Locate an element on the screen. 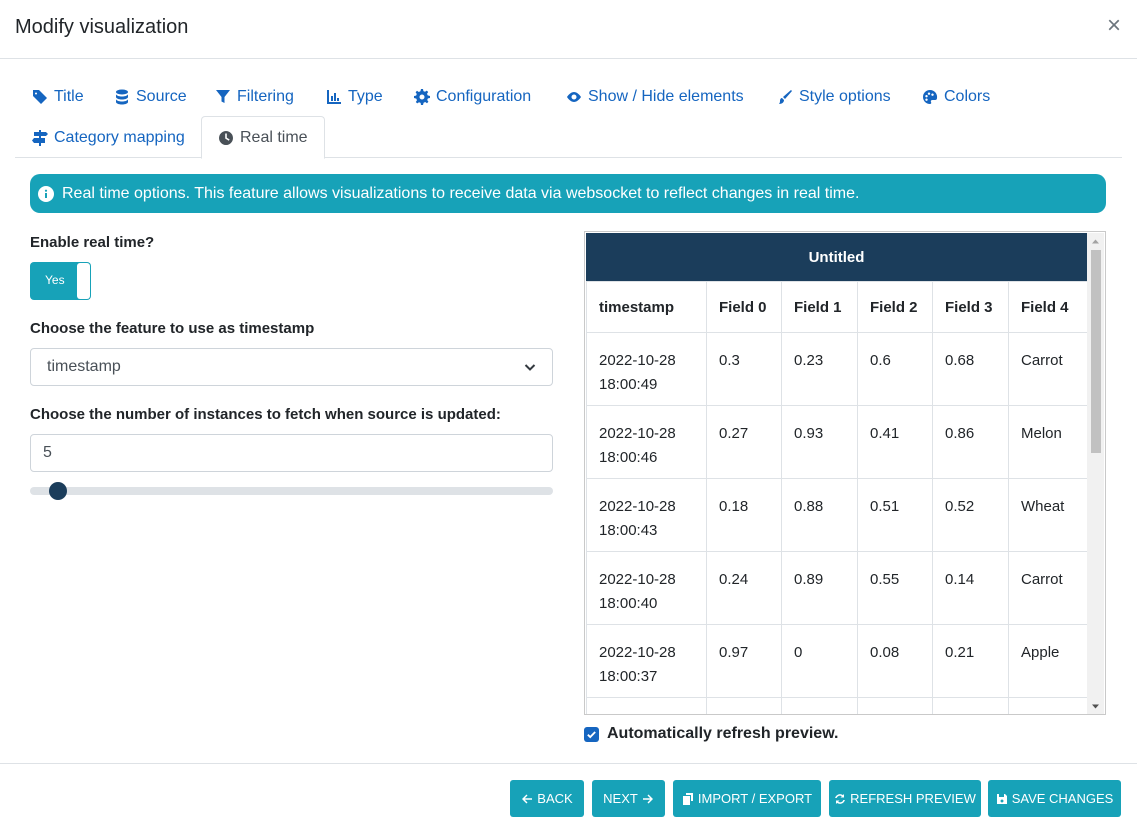 The image size is (1137, 831). import-export-button-label: IMPORT / EXPORT is located at coordinates (755, 798).